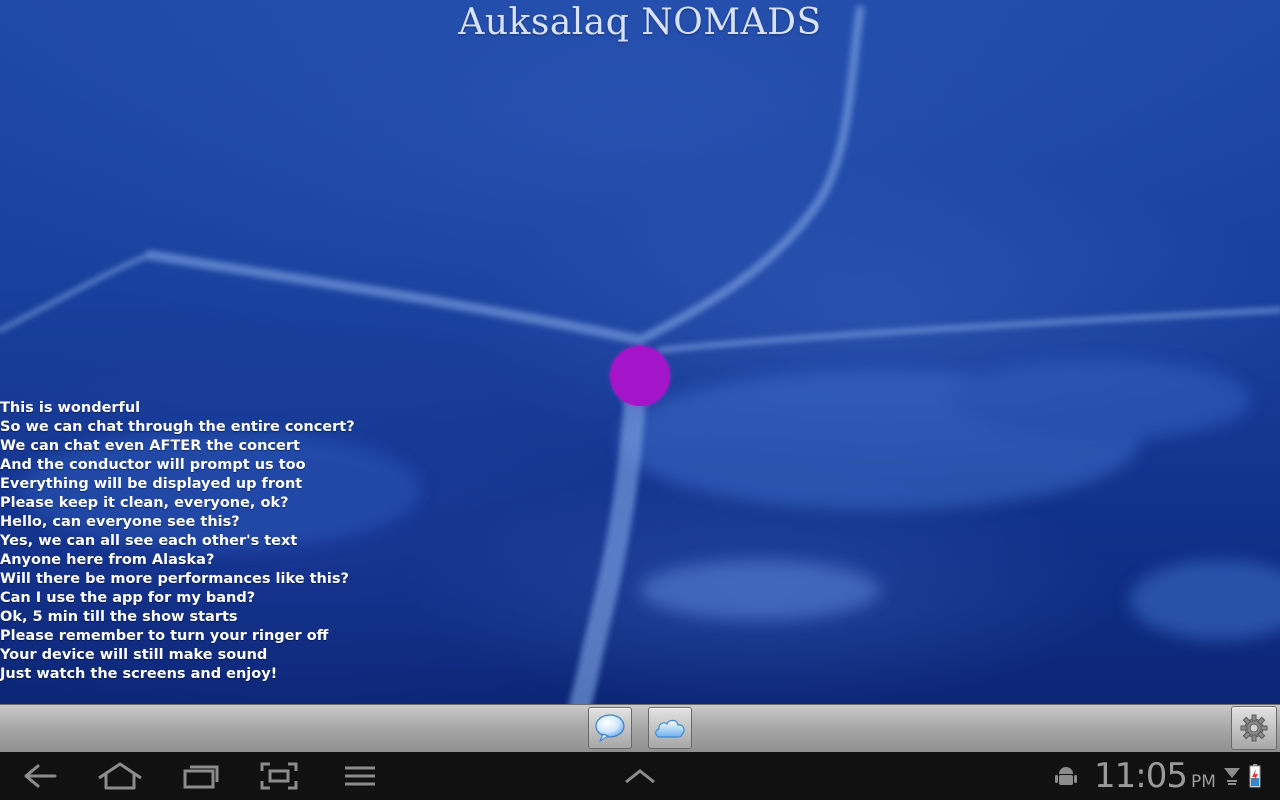 The width and height of the screenshot is (1280, 800). Describe the element at coordinates (150, 446) in the screenshot. I see `chat-message: We can chat even AFTER the concert` at that location.